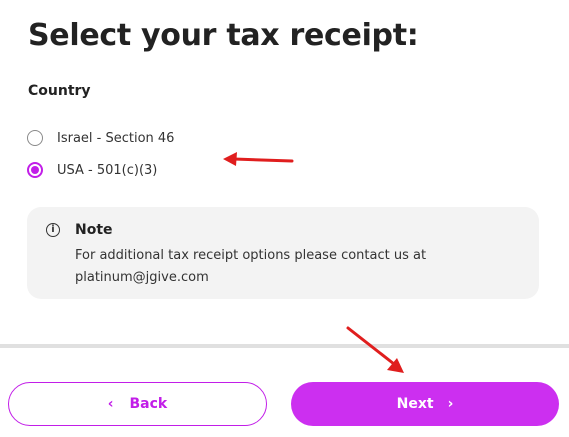 This screenshot has height=437, width=569. I want to click on note-title: Note, so click(94, 230).